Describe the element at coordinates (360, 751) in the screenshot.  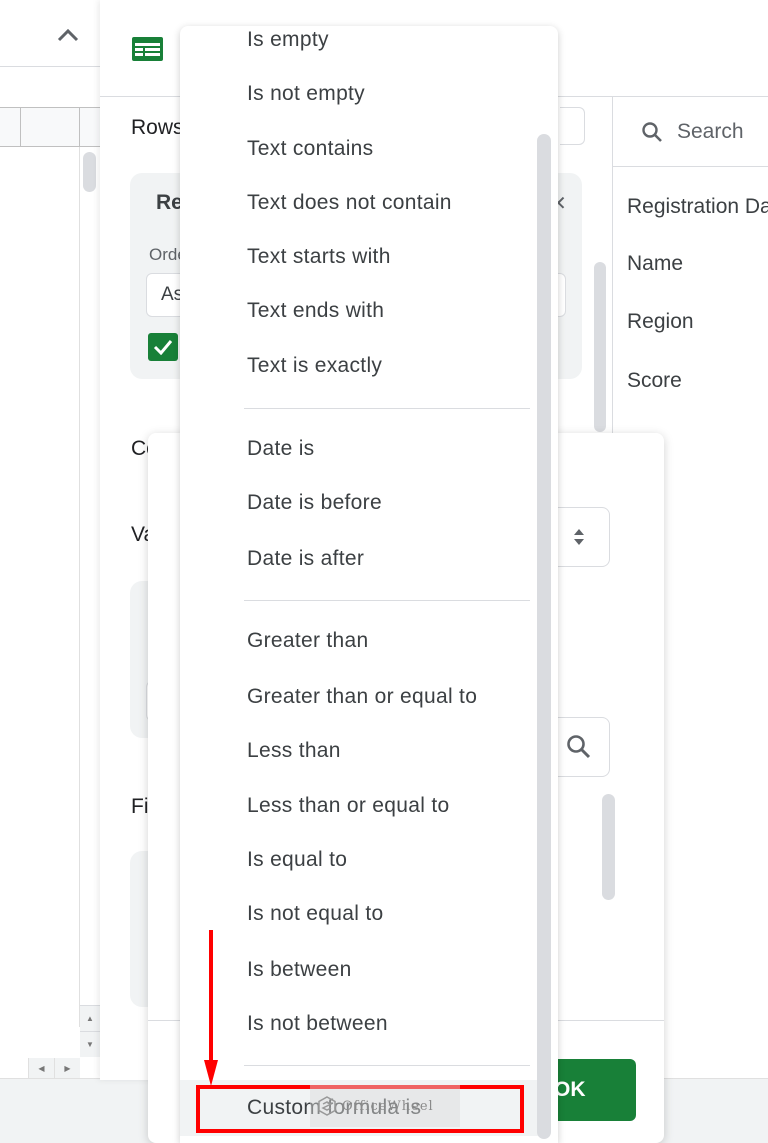
I see `menu-item-less-than: Less than` at that location.